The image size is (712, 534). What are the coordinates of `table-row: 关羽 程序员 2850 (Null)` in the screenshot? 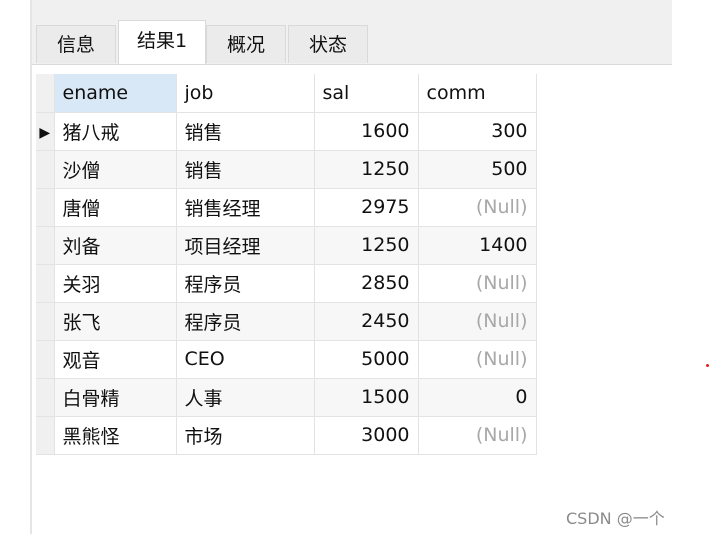 It's located at (286, 283).